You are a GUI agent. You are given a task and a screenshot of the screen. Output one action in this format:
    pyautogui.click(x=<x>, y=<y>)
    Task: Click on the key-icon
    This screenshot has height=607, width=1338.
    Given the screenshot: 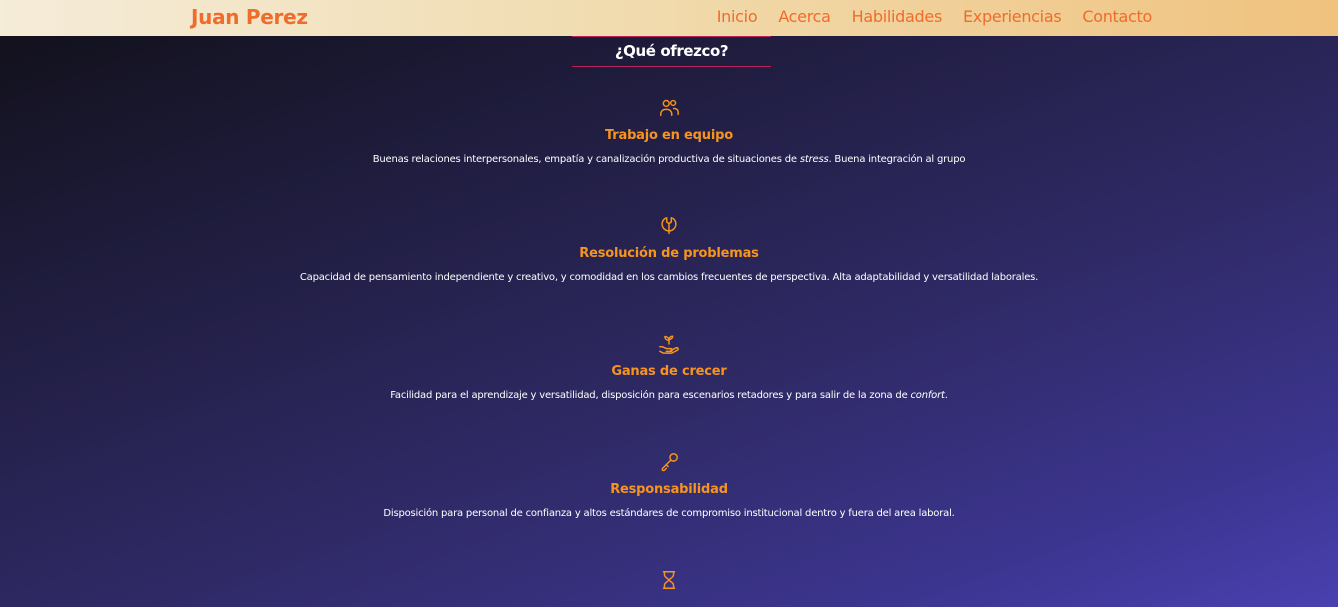 What is the action you would take?
    pyautogui.click(x=669, y=462)
    